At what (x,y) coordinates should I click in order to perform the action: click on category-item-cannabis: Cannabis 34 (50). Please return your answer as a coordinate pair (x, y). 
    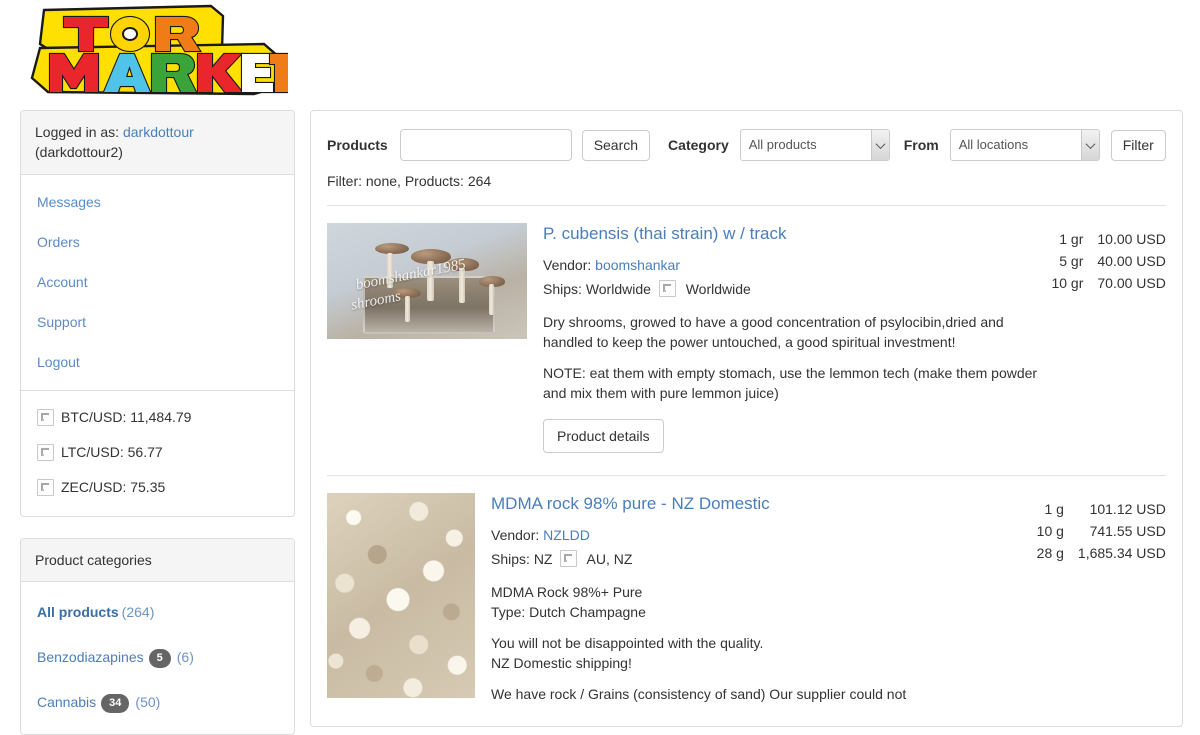
    Looking at the image, I should click on (157, 702).